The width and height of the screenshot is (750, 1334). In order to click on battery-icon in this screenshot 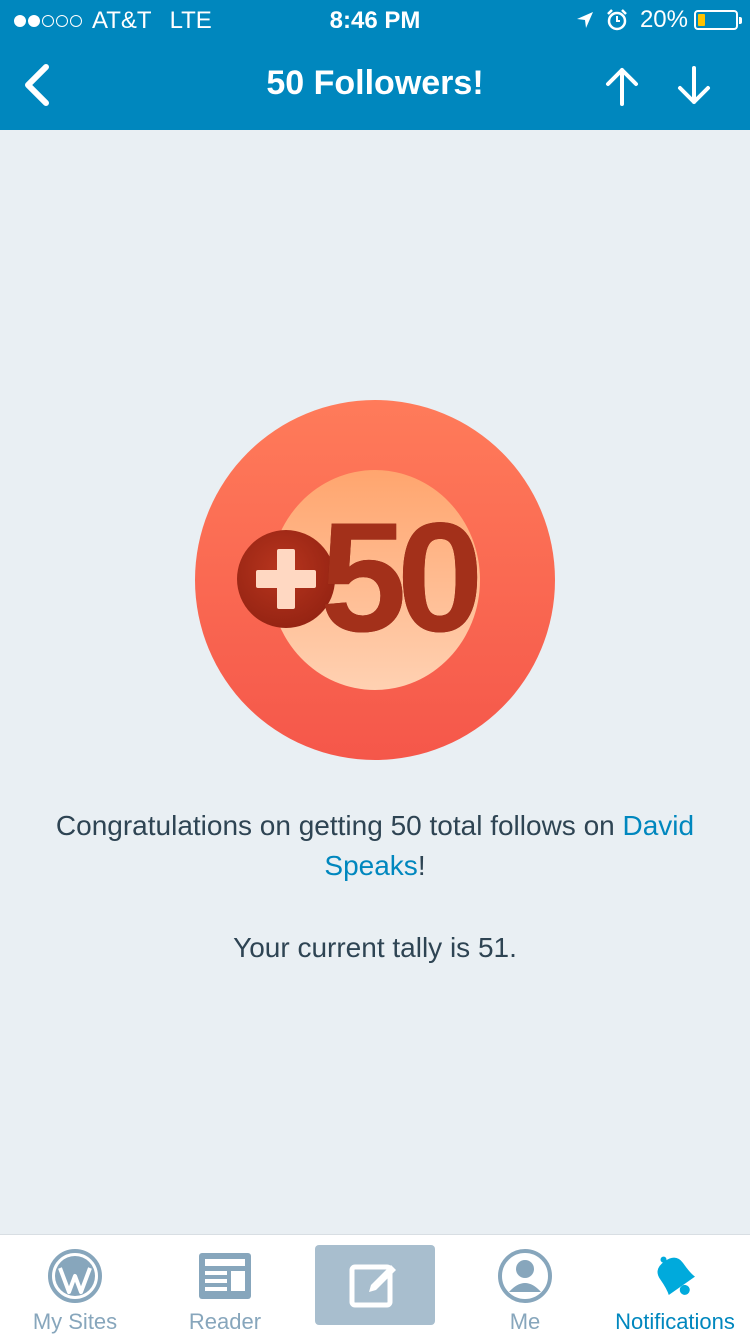, I will do `click(718, 20)`.